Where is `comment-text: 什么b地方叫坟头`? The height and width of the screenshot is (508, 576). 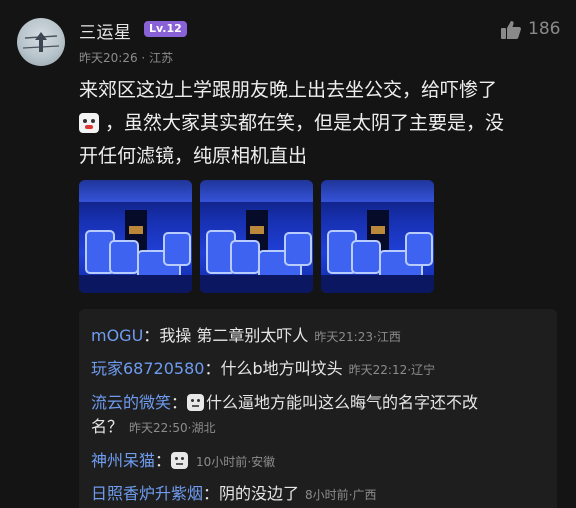
comment-text: 什么b地方叫坟头 is located at coordinates (281, 368).